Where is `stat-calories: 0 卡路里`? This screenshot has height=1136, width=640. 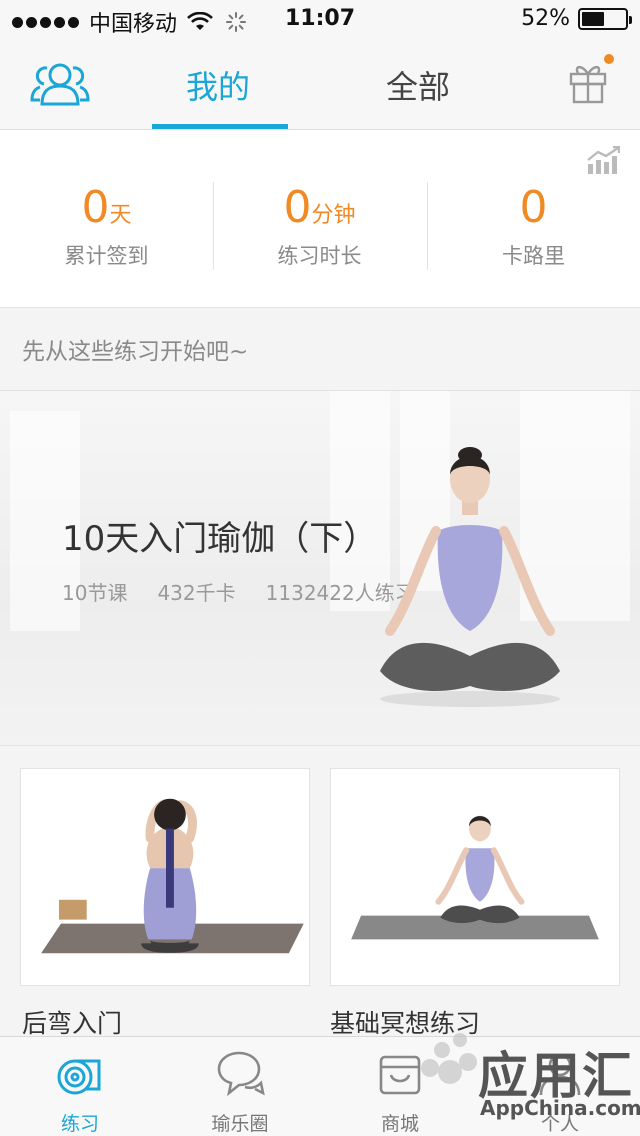 stat-calories: 0 卡路里 is located at coordinates (533, 226).